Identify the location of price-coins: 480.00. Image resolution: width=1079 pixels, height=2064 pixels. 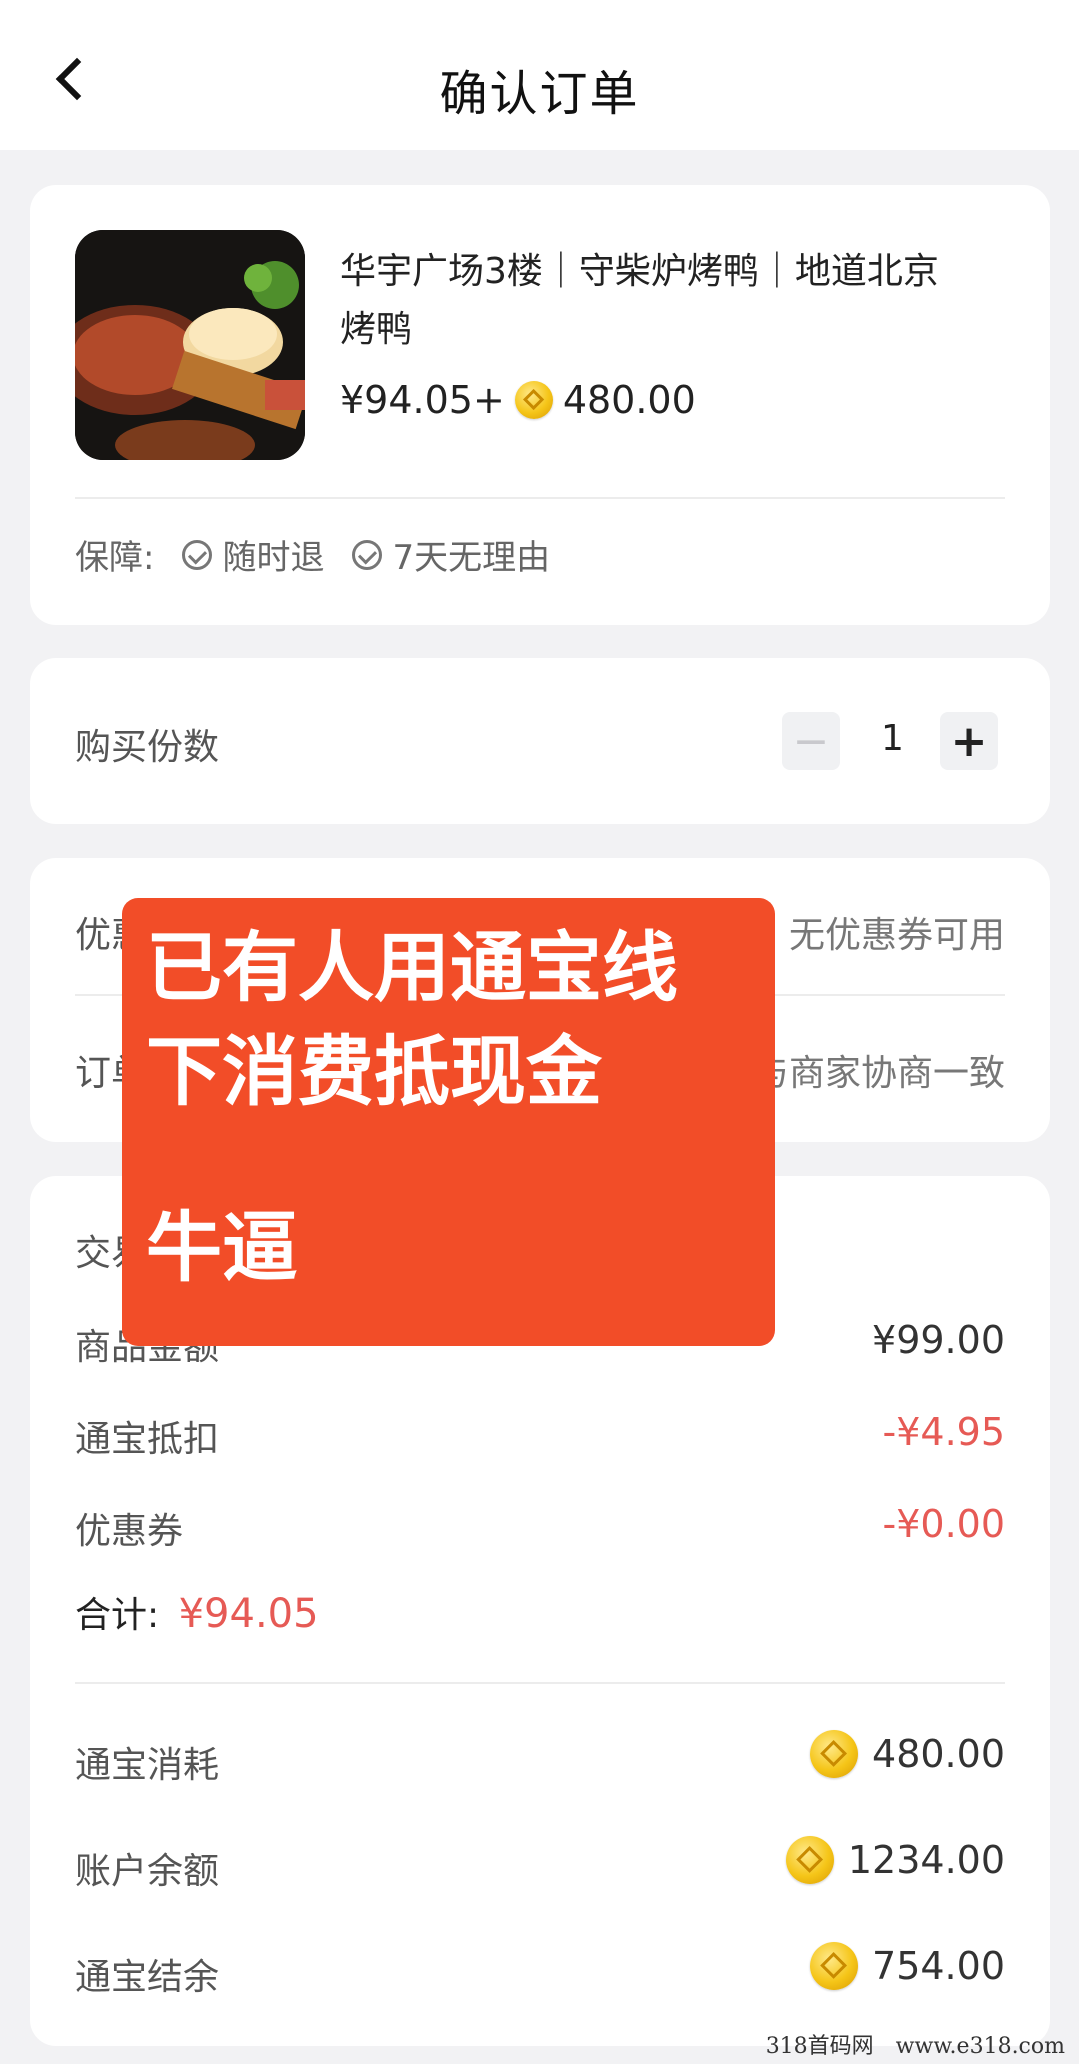
(629, 400).